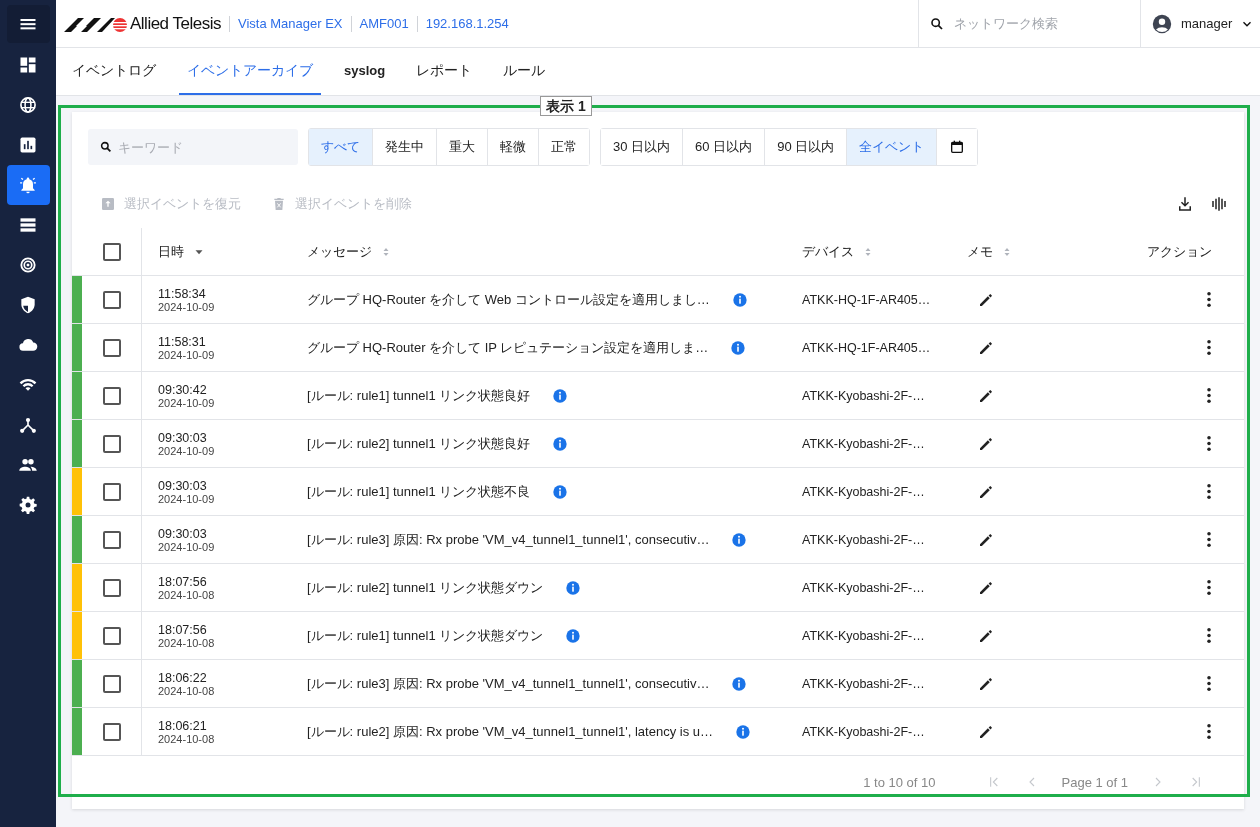 This screenshot has height=827, width=1260. Describe the element at coordinates (175, 23) in the screenshot. I see `logo-text: Allied Telesis` at that location.